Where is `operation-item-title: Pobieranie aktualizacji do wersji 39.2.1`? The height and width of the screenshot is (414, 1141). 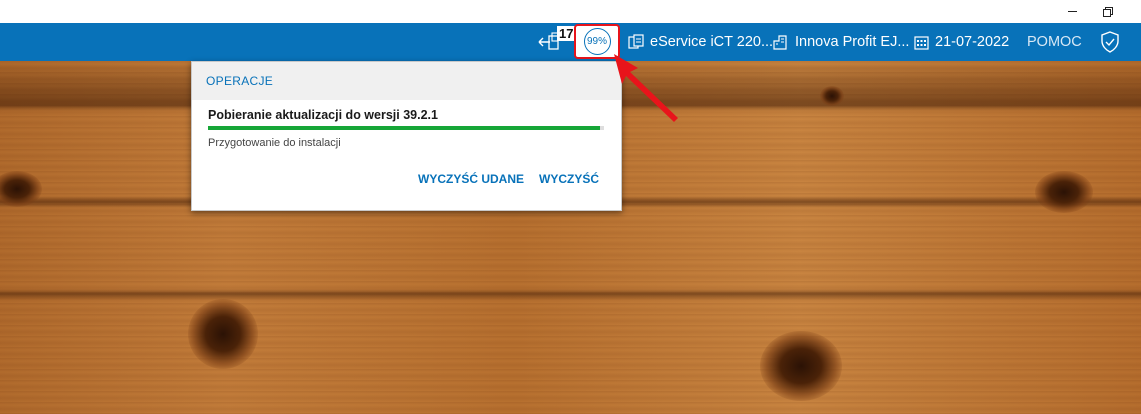
operation-item-title: Pobieranie aktualizacji do wersji 39.2.1 is located at coordinates (323, 115).